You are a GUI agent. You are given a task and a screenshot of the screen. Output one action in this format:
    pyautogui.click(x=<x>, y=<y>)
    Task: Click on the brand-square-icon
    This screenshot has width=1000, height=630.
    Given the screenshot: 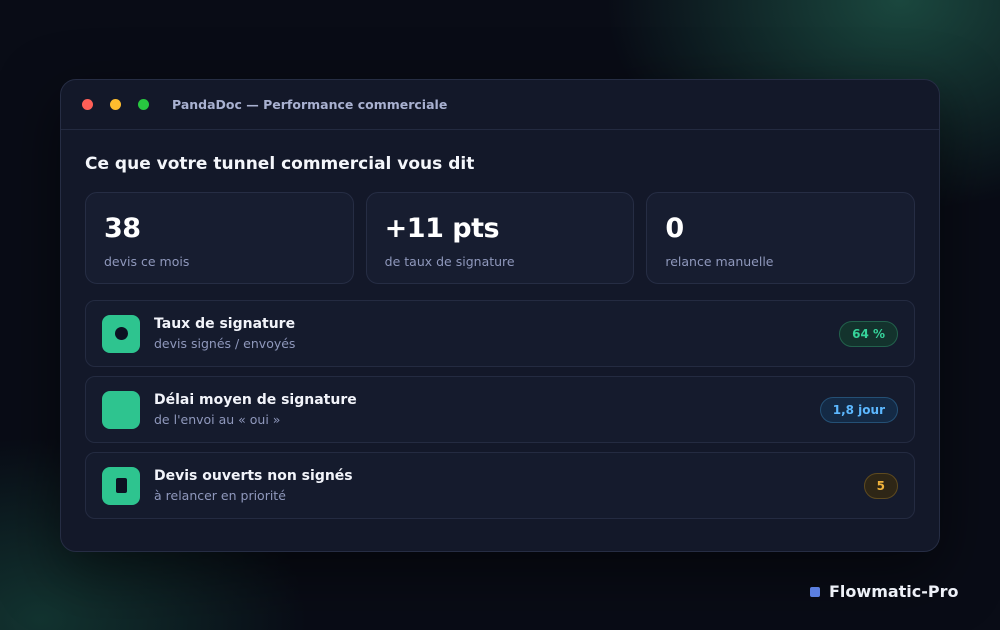 What is the action you would take?
    pyautogui.click(x=815, y=591)
    